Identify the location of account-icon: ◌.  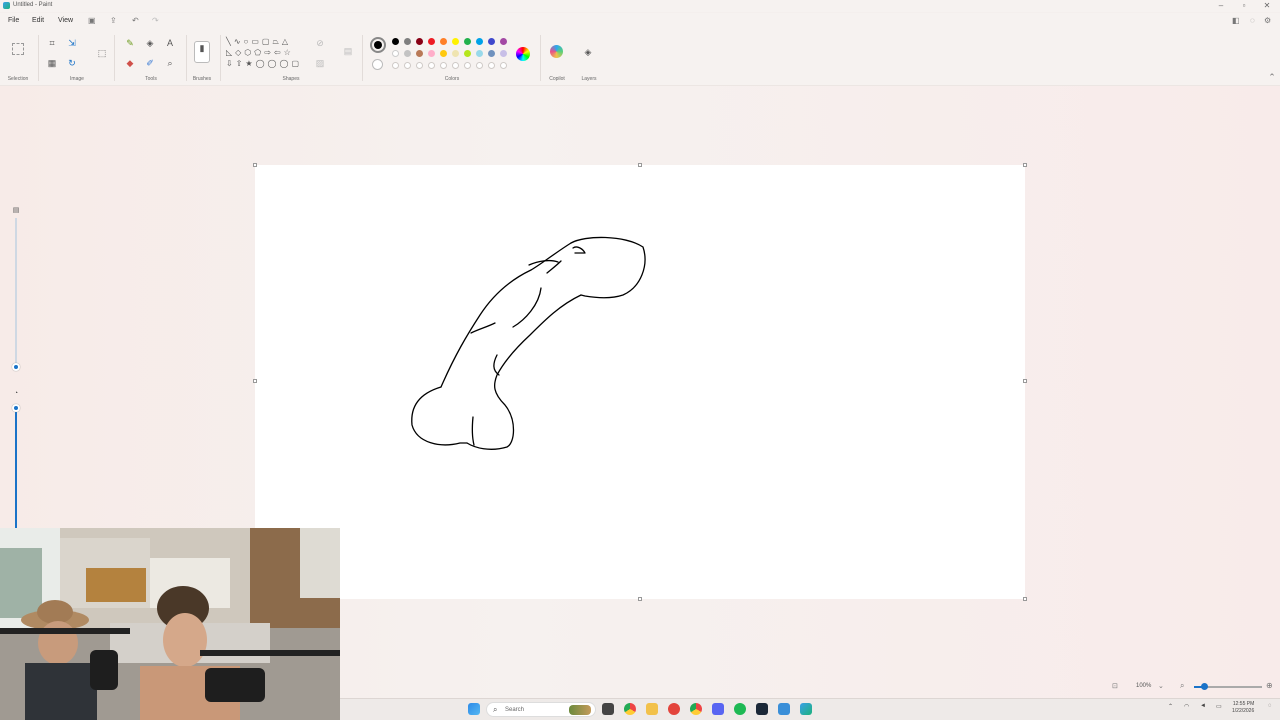
(1252, 20).